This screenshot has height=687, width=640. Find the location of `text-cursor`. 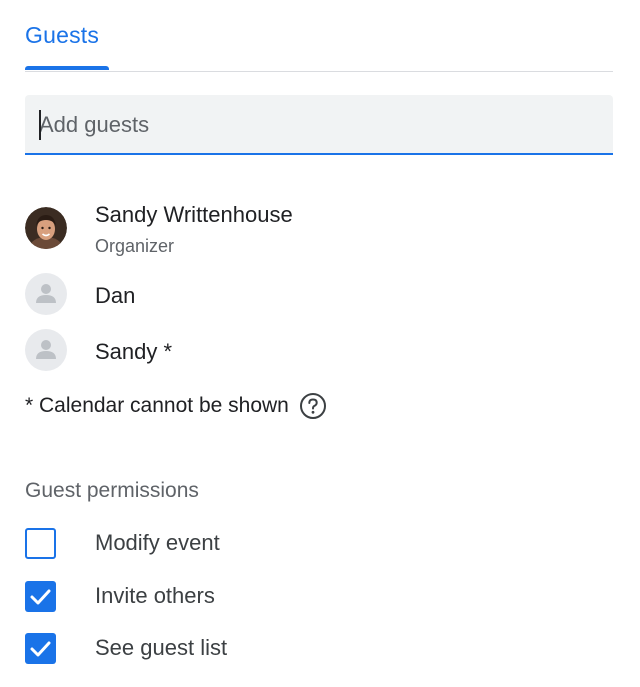

text-cursor is located at coordinates (40, 125).